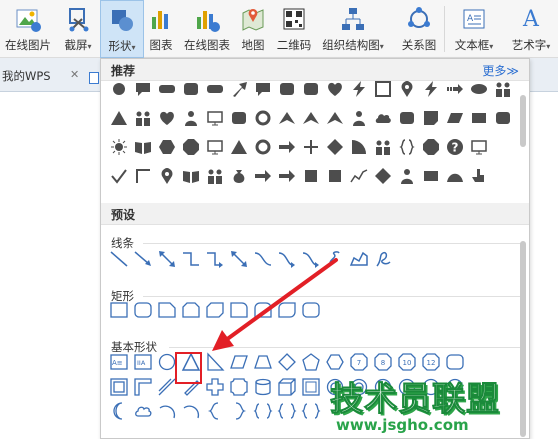 The image size is (558, 439). I want to click on tab-my-wps: 我的WPS, so click(26, 76).